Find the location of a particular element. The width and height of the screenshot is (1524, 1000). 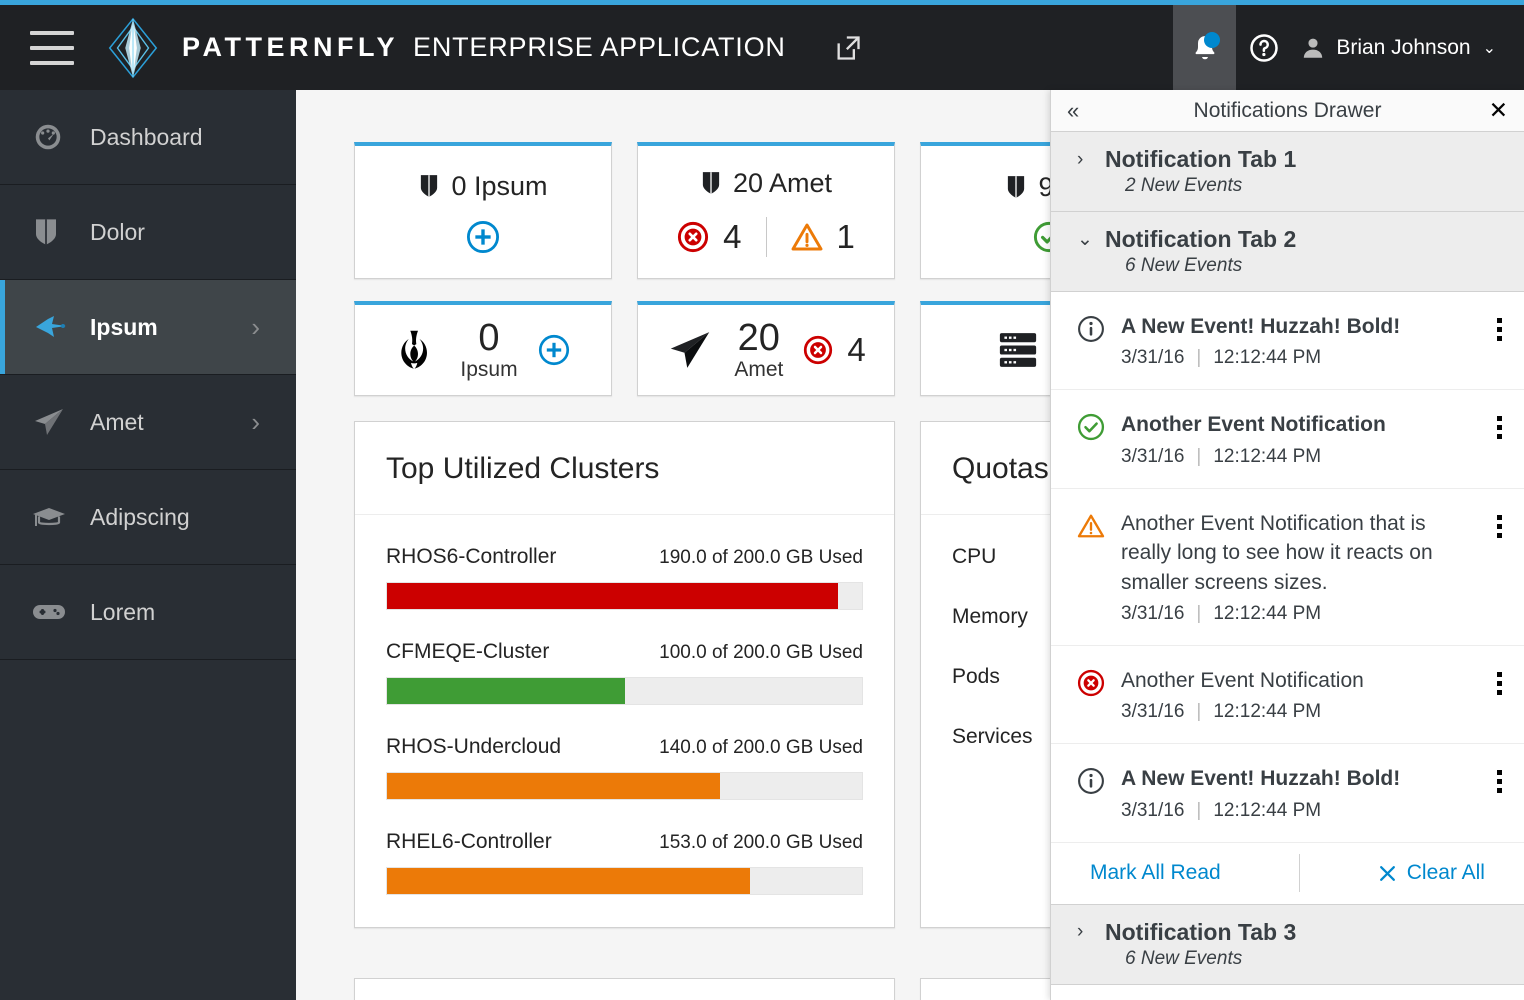

rocket-icon is located at coordinates (53, 327).